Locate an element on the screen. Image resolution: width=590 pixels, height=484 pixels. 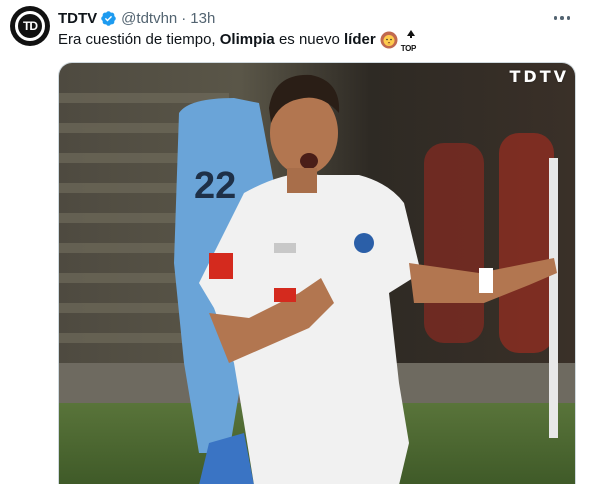
display-name: TDTV is located at coordinates (77, 18).